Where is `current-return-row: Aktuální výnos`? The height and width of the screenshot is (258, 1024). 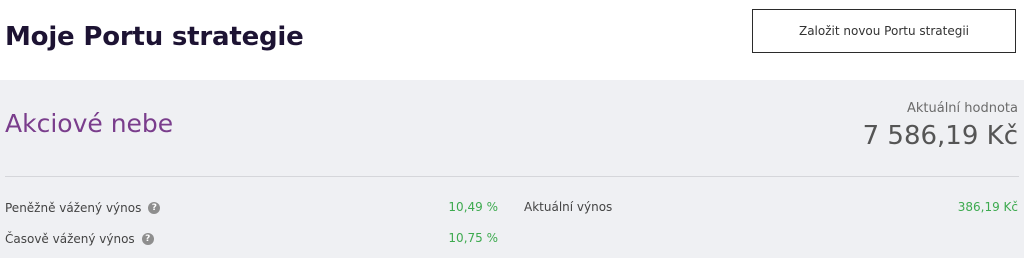
current-return-row: Aktuální výnos is located at coordinates (568, 207).